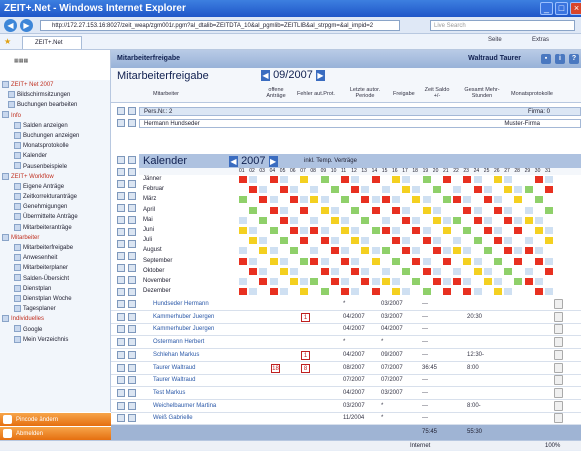  What do you see at coordinates (55, 279) in the screenshot?
I see `sidebar-item: Salden-Übersicht` at bounding box center [55, 279].